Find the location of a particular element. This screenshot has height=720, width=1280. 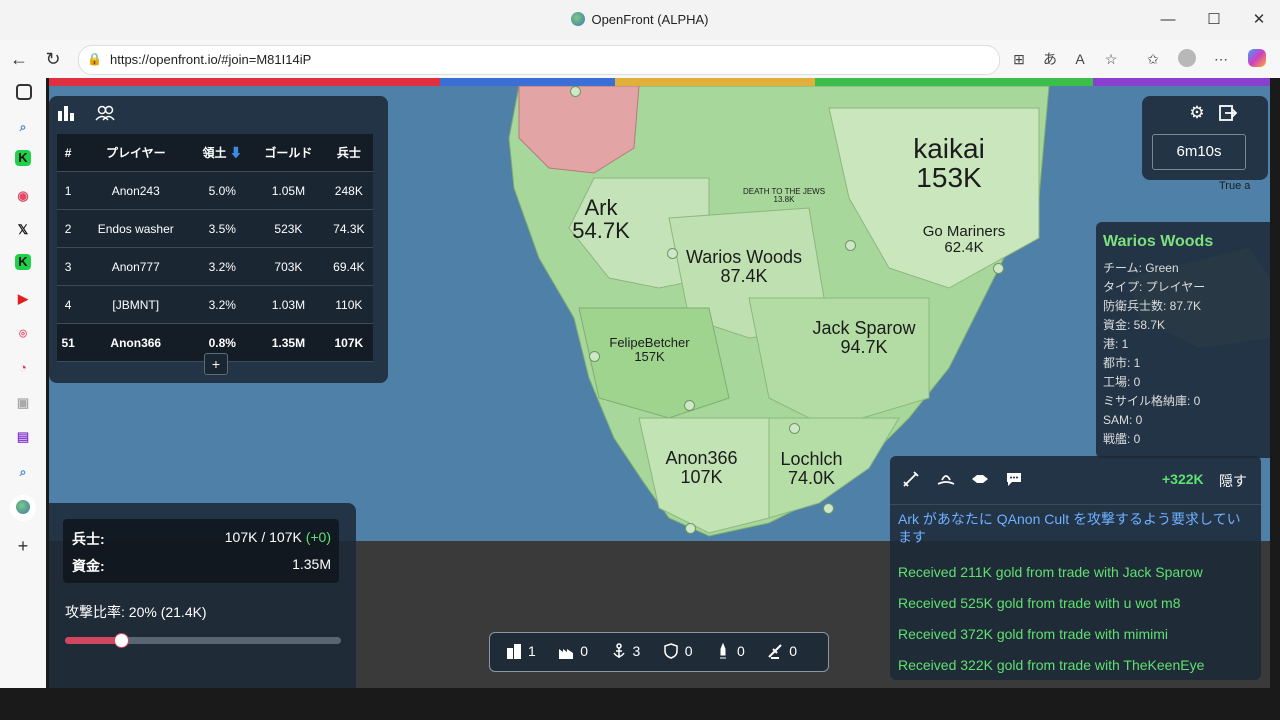

expand-leaderboard-button: + is located at coordinates (216, 364).